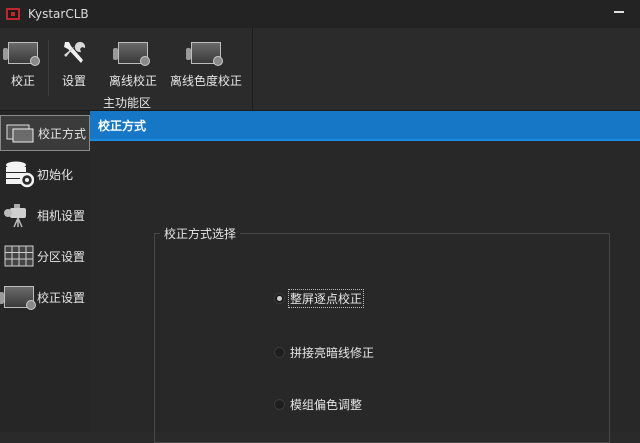 Image resolution: width=640 pixels, height=443 pixels. Describe the element at coordinates (19, 174) in the screenshot. I see `database-gear-icon` at that location.